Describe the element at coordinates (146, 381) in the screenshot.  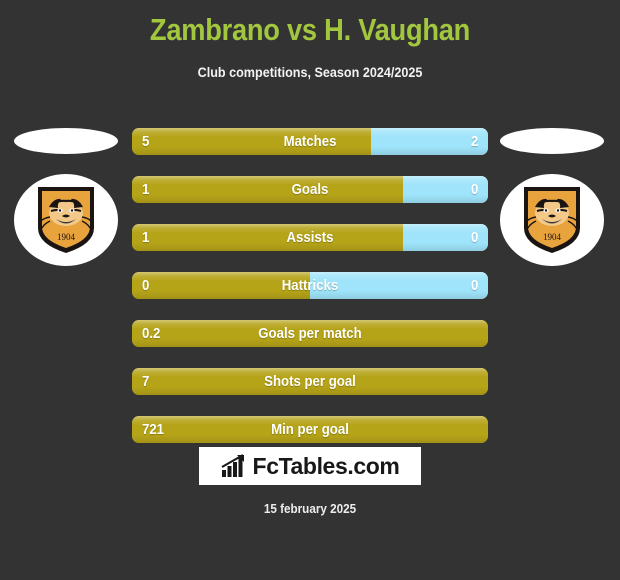
I see `home-value: 7` at that location.